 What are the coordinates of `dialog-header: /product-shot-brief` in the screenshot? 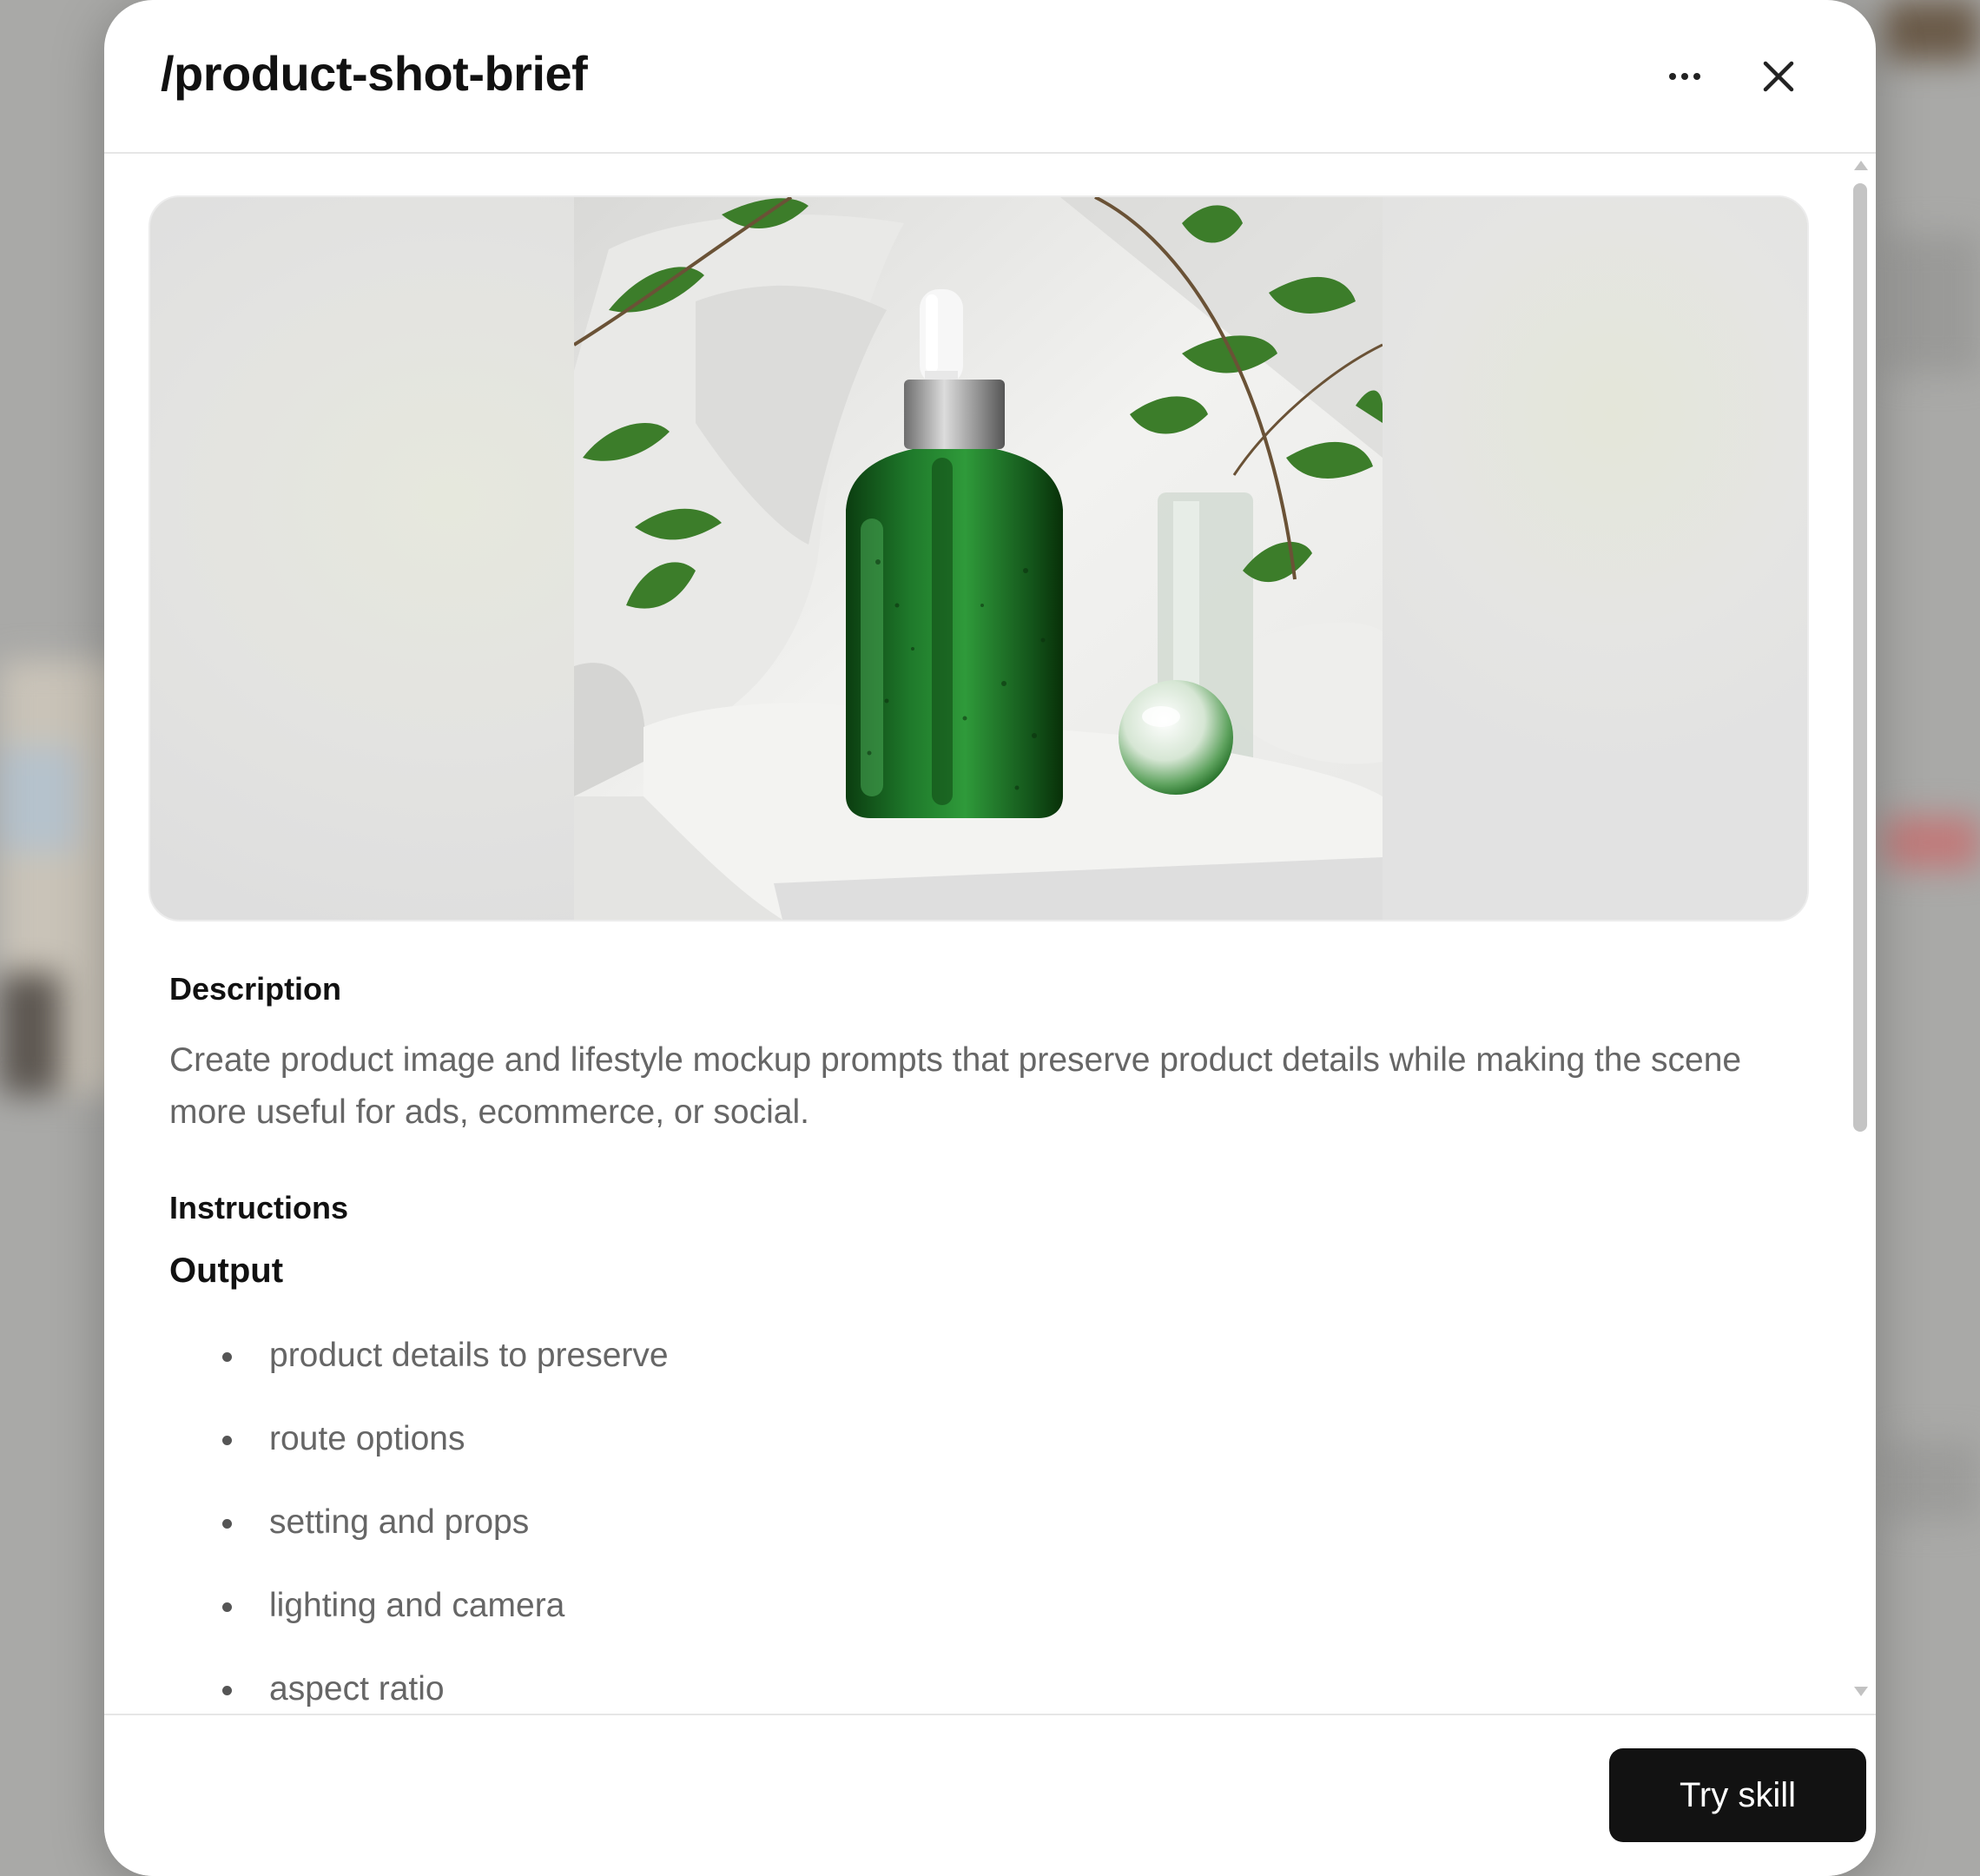 It's located at (990, 77).